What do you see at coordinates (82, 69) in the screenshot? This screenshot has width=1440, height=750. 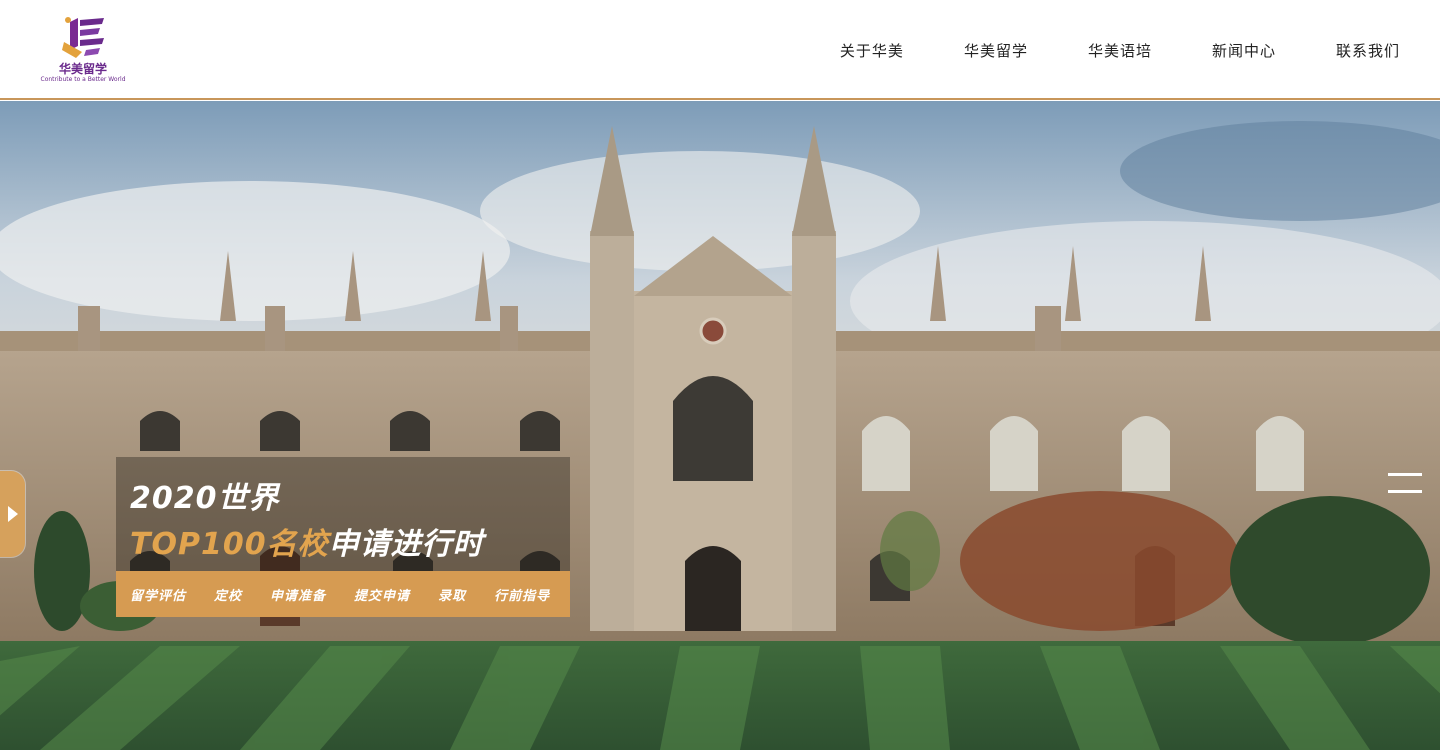 I see `logo-name: 华美留学` at bounding box center [82, 69].